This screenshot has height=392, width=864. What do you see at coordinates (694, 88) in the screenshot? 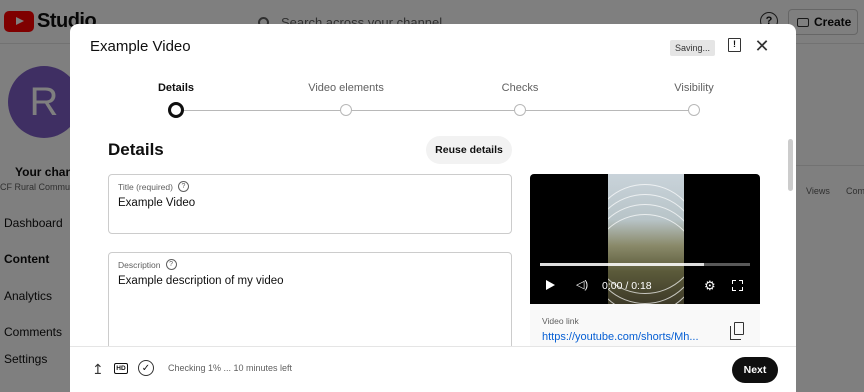
I see `tab-visibility: Visibility` at bounding box center [694, 88].